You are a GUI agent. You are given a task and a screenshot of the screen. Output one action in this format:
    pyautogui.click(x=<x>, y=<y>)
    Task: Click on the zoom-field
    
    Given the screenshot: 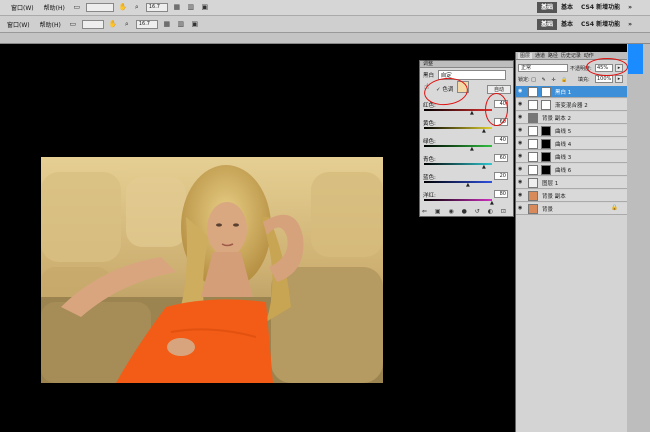 What is the action you would take?
    pyautogui.click(x=99, y=7)
    